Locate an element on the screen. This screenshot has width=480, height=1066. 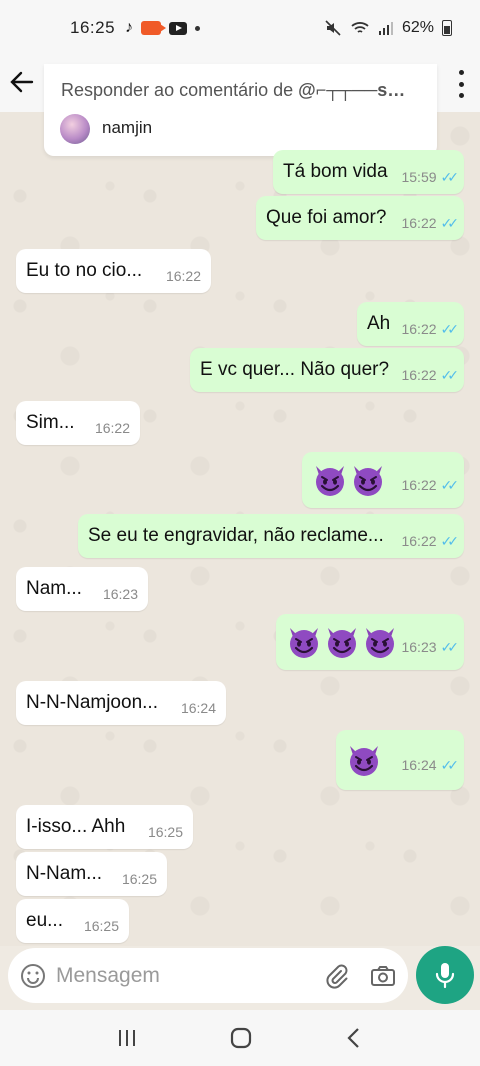
message-text: E vc quer... Não quer? is located at coordinates (295, 369).